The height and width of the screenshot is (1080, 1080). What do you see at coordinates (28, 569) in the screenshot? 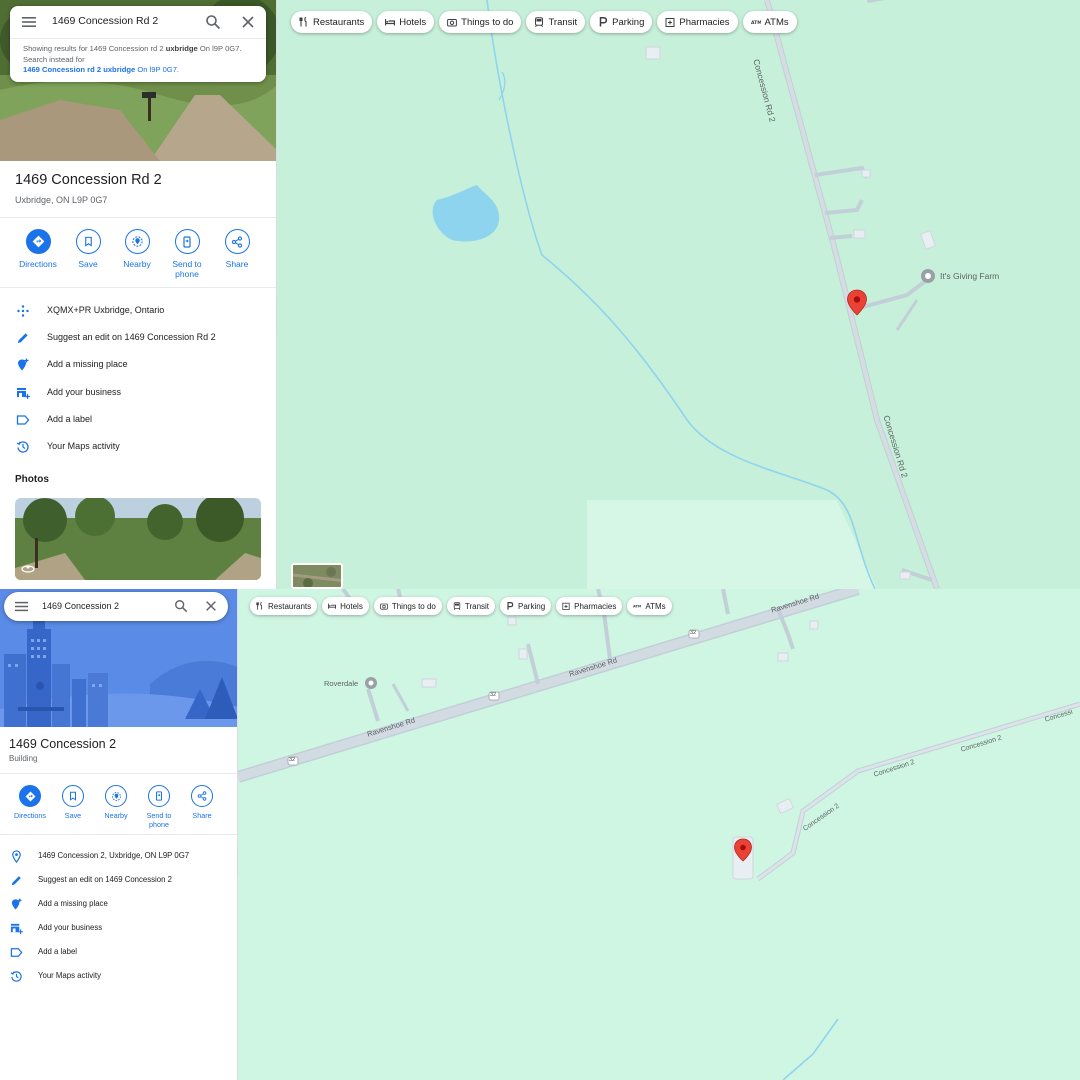
I see `street-view-icon` at bounding box center [28, 569].